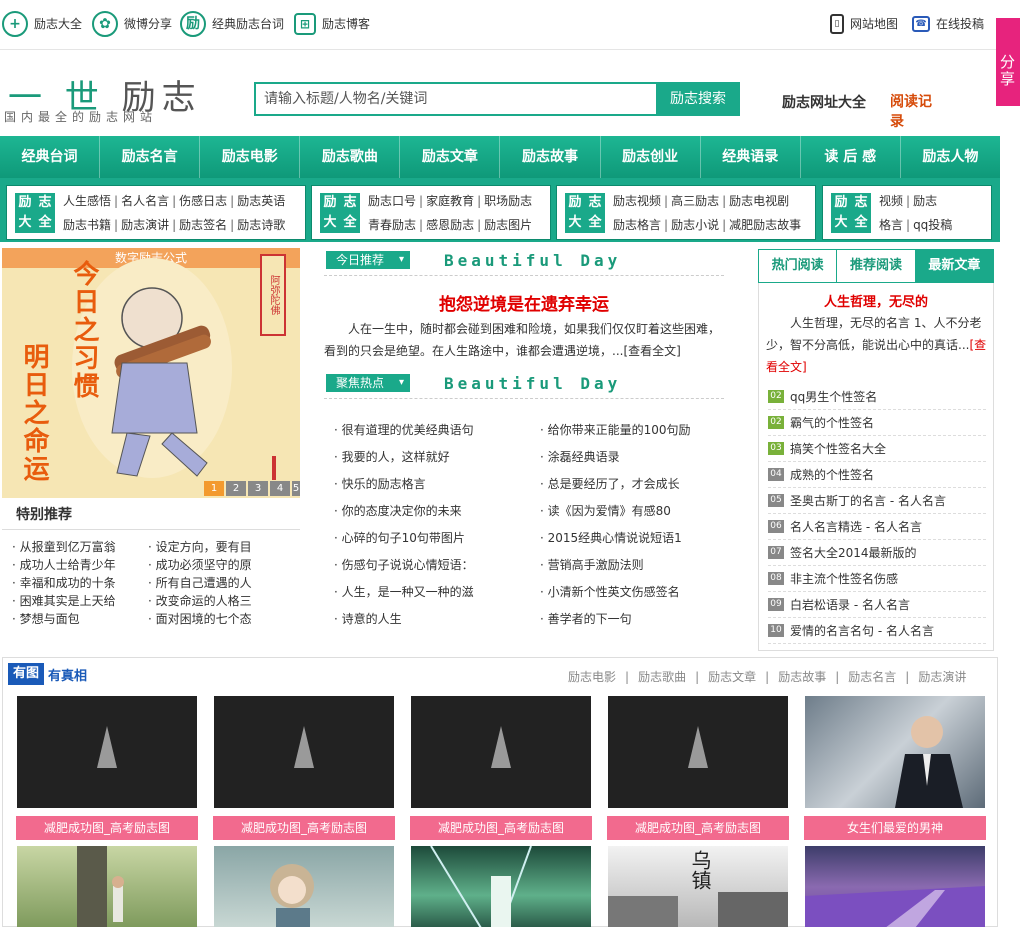  I want to click on cat-link: 名人名言, so click(145, 201).